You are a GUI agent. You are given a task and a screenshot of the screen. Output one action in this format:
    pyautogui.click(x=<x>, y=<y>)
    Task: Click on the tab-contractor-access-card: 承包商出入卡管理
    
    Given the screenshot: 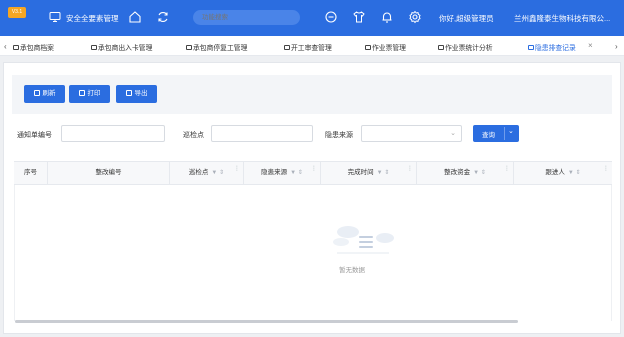 What is the action you would take?
    pyautogui.click(x=121, y=47)
    